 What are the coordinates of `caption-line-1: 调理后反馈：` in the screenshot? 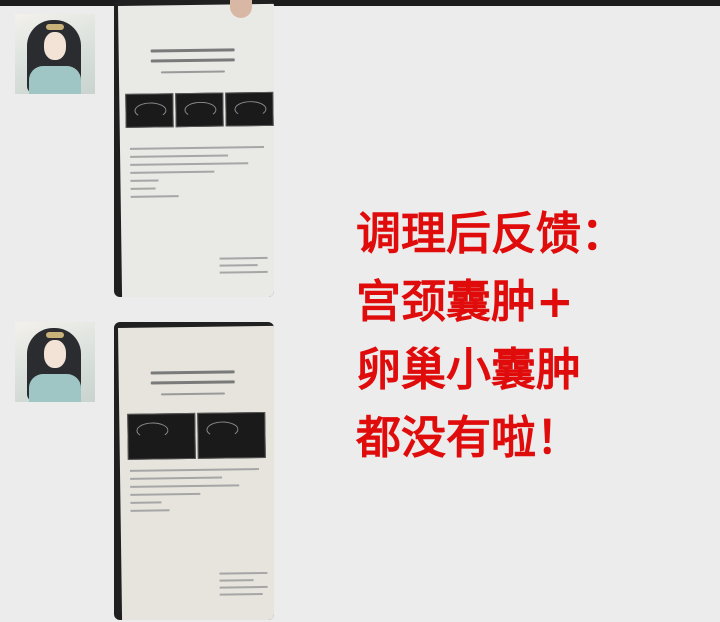 It's located at (491, 233).